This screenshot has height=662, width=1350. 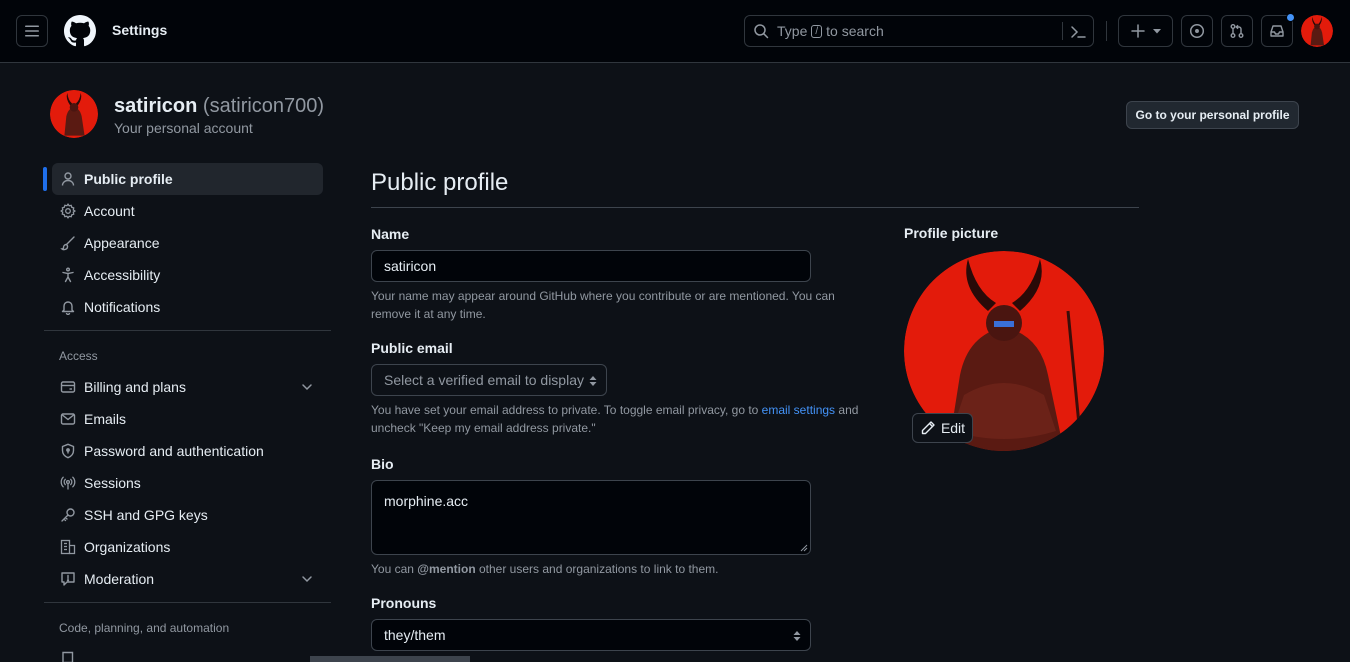 I want to click on inbox-icon, so click(x=1277, y=31).